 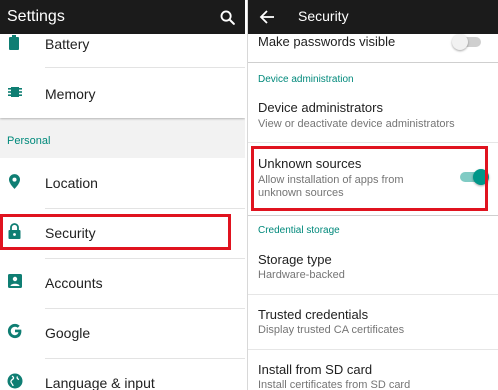 What do you see at coordinates (15, 92) in the screenshot?
I see `memory-icon` at bounding box center [15, 92].